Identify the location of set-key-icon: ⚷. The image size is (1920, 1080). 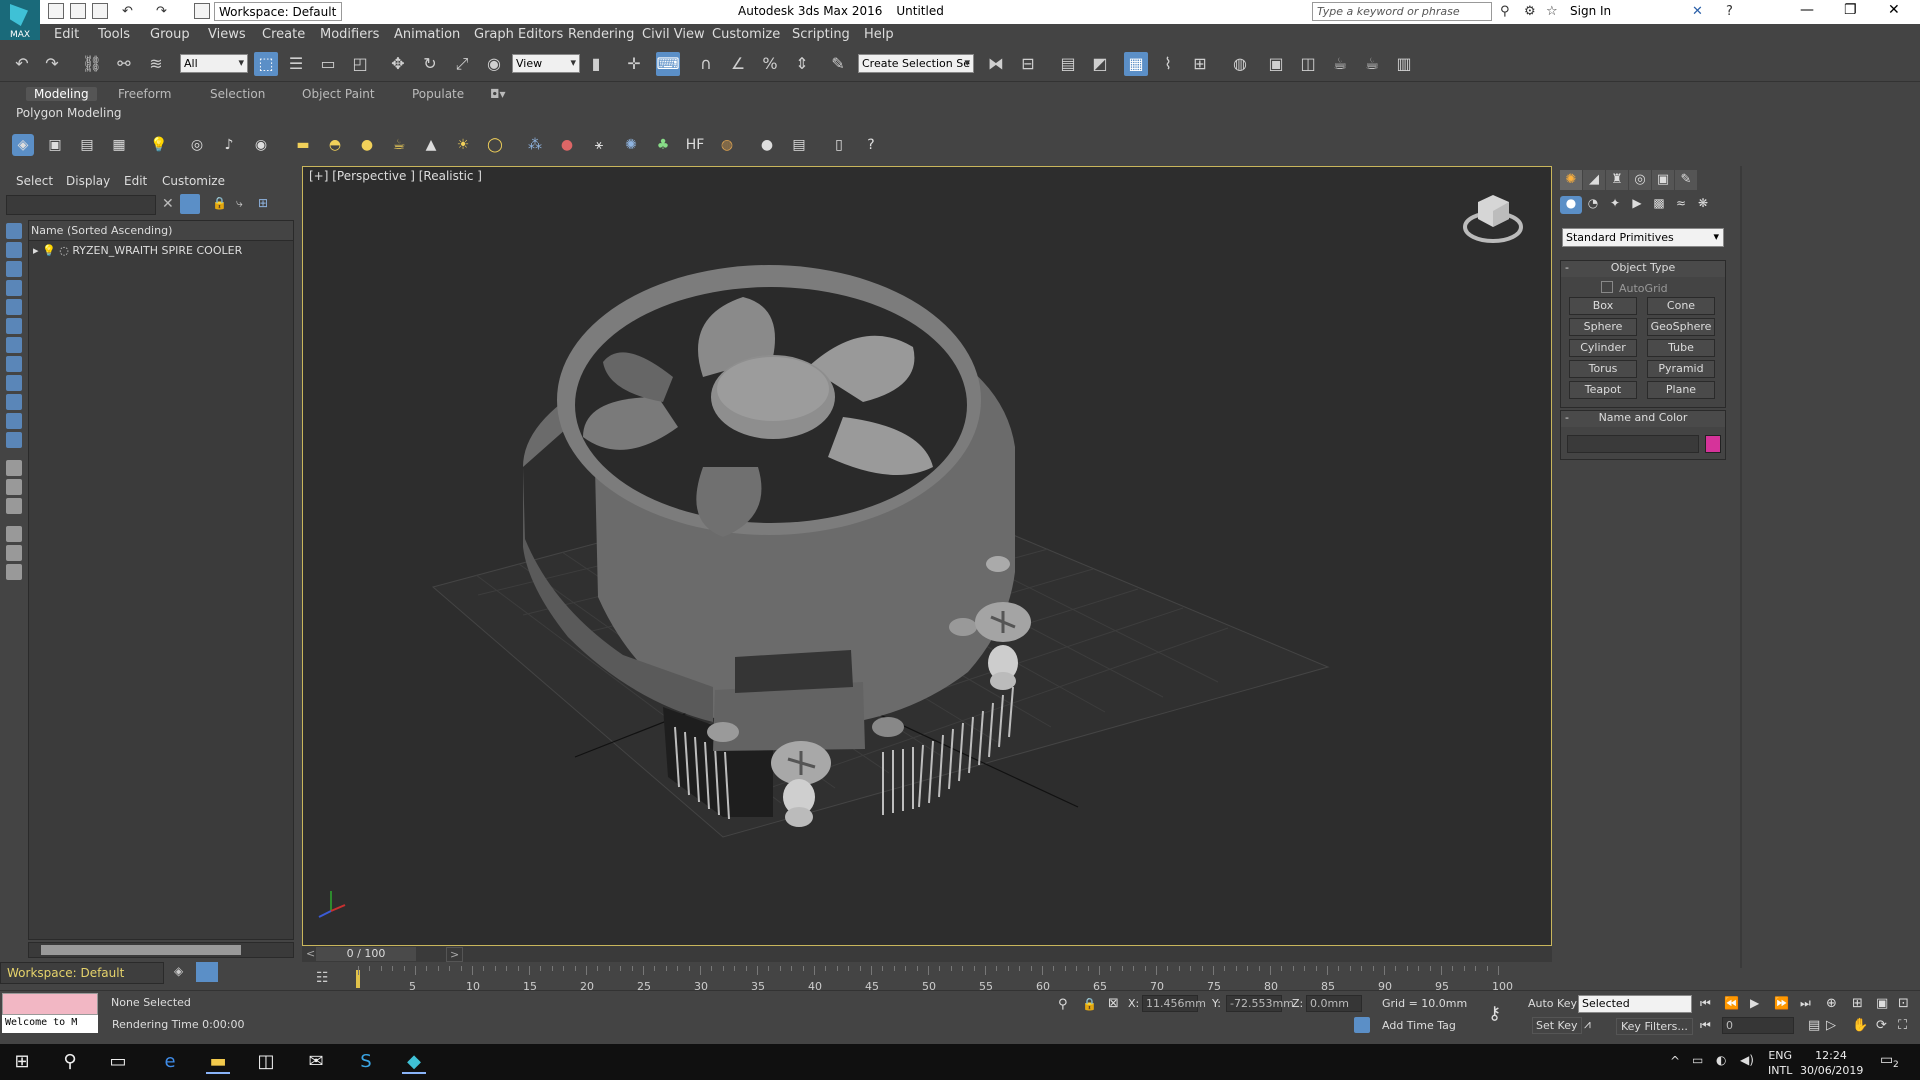
(1494, 1013).